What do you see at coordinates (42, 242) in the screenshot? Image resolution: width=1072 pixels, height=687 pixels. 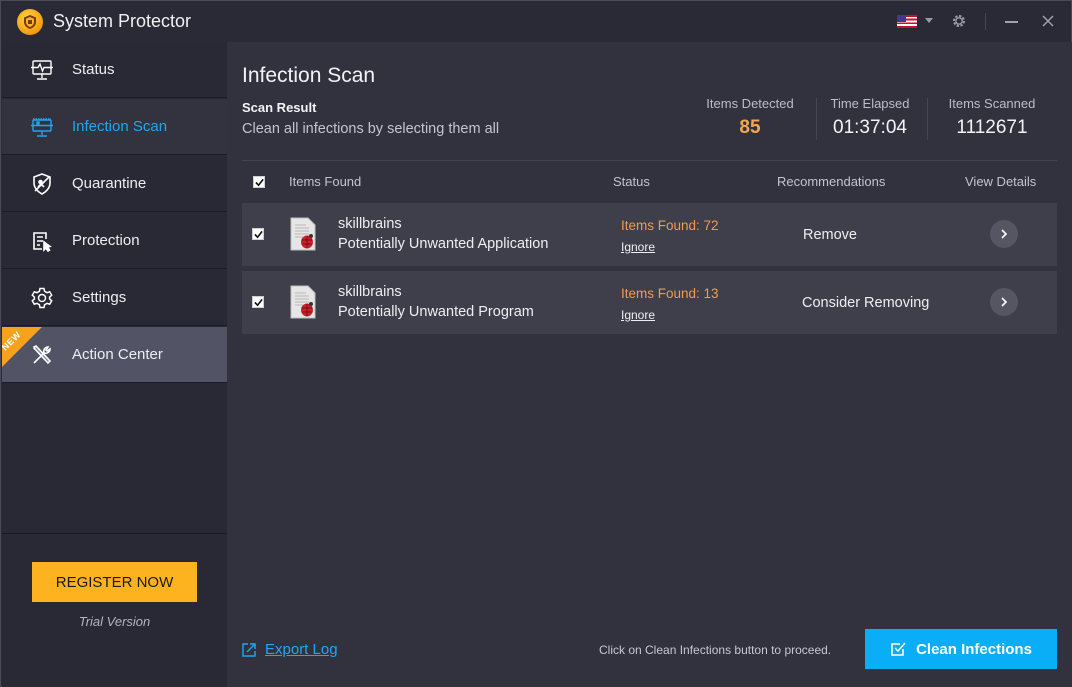 I see `document-cursor-icon` at bounding box center [42, 242].